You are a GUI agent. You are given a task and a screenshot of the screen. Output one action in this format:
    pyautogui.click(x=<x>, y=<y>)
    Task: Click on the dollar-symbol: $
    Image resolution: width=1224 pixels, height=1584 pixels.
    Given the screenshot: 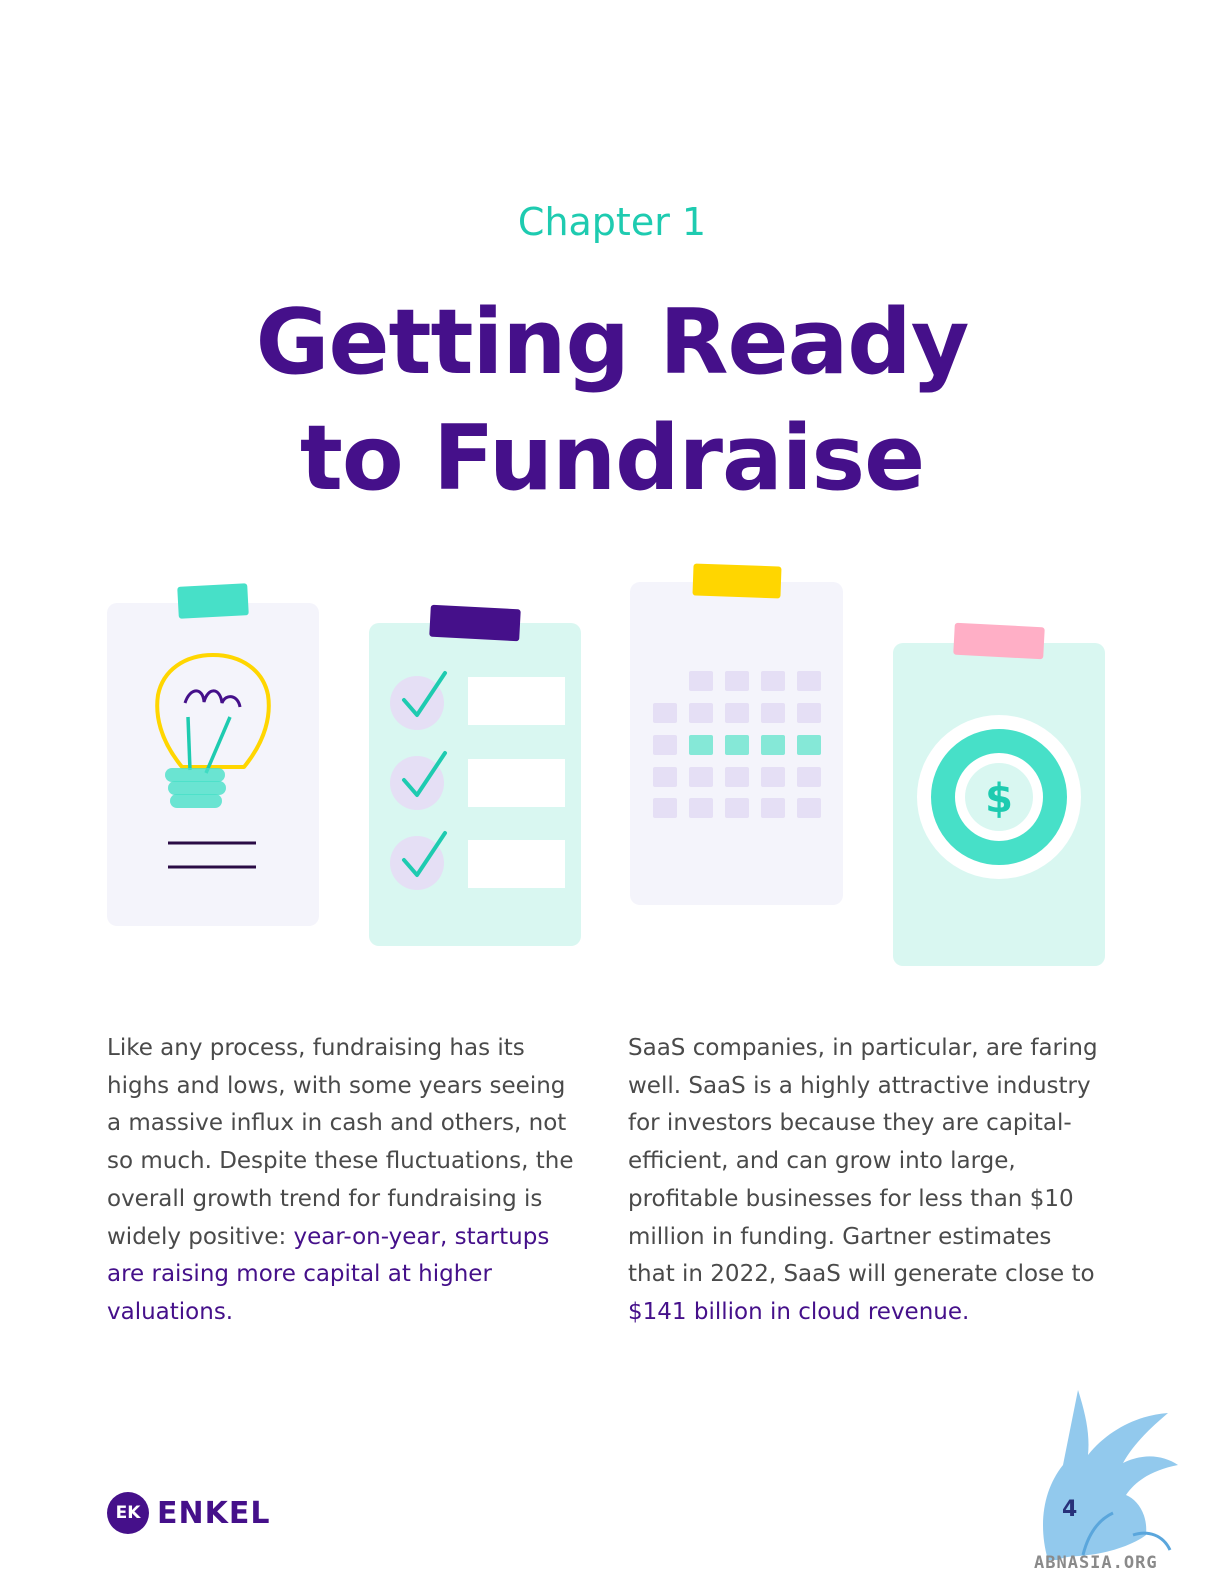 What is the action you would take?
    pyautogui.click(x=999, y=799)
    